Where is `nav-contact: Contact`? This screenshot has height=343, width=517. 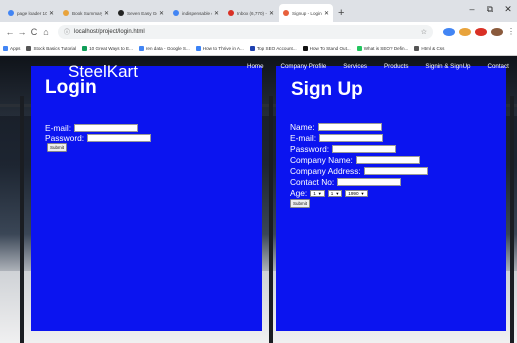 nav-contact: Contact is located at coordinates (497, 66).